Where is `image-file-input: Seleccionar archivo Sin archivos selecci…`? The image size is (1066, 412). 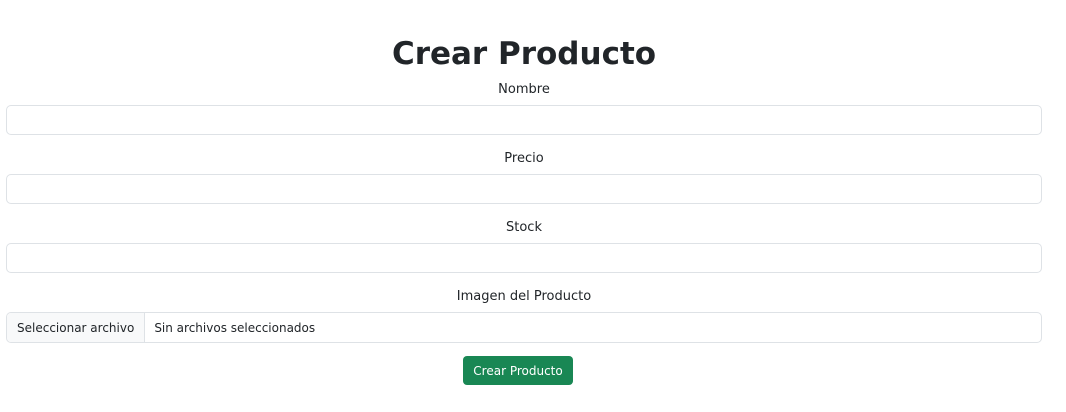 image-file-input: Seleccionar archivo Sin archivos selecci… is located at coordinates (524, 327).